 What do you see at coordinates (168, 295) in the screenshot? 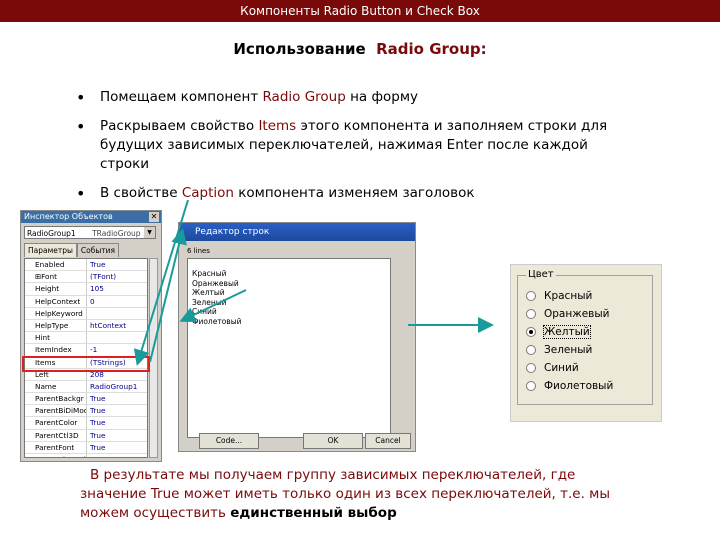
I see `arrow-to-editor` at bounding box center [168, 295].